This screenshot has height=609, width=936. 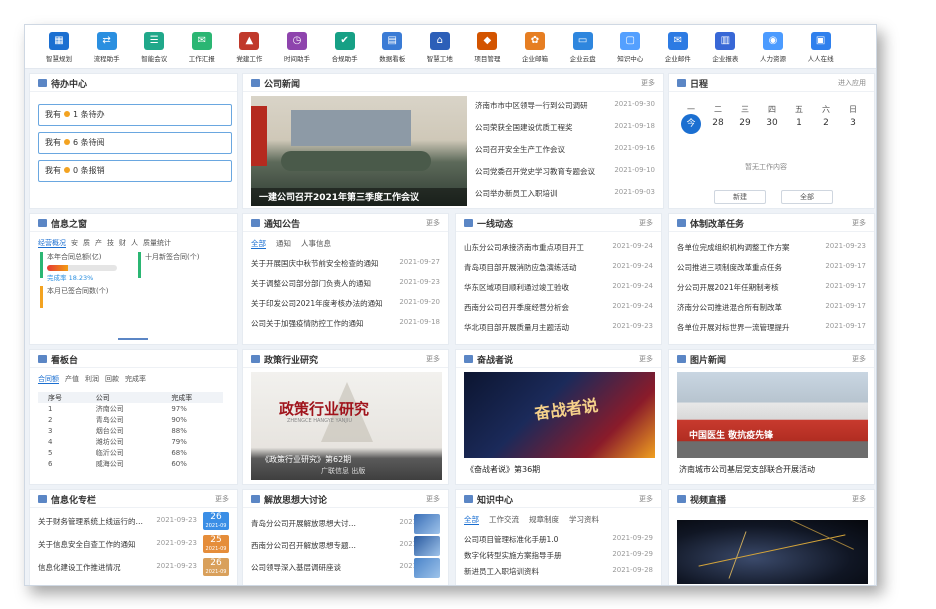 I want to click on tab: 质, so click(x=86, y=243).